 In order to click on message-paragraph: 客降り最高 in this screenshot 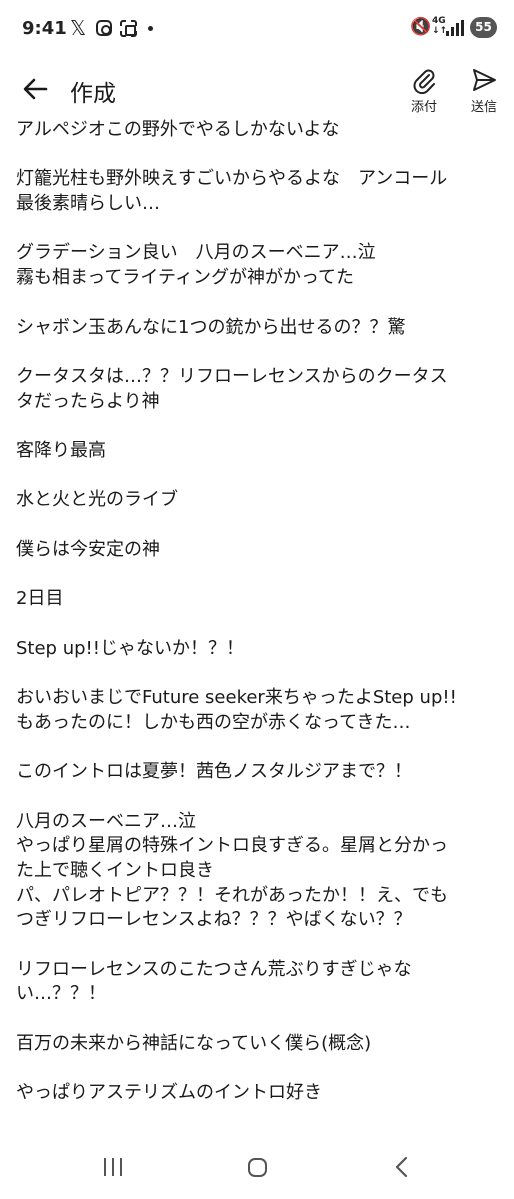, I will do `click(259, 451)`.